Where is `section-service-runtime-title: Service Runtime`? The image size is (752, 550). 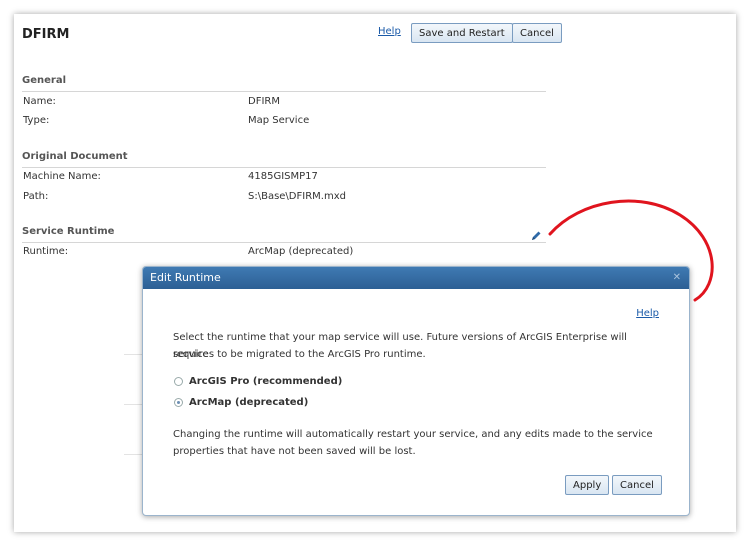 section-service-runtime-title: Service Runtime is located at coordinates (284, 234).